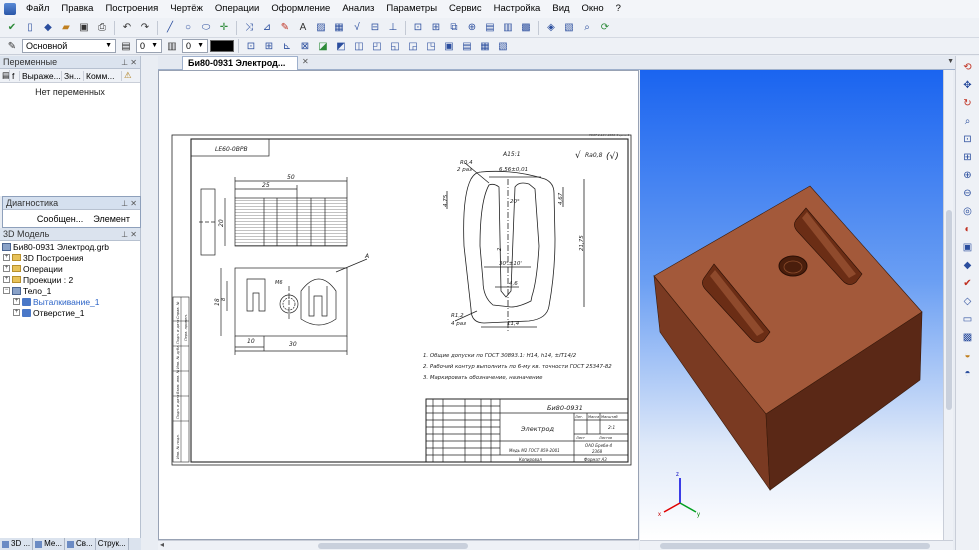  I want to click on roughness-icon: √, so click(357, 28).